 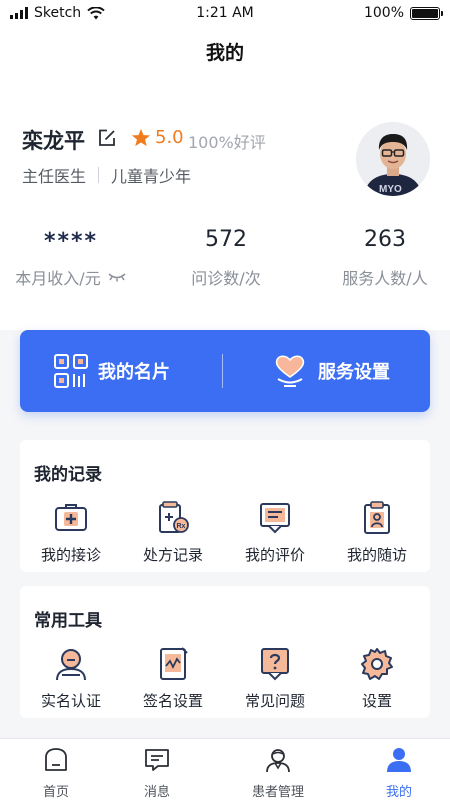 What do you see at coordinates (68, 475) in the screenshot?
I see `section-title: 我的记录` at bounding box center [68, 475].